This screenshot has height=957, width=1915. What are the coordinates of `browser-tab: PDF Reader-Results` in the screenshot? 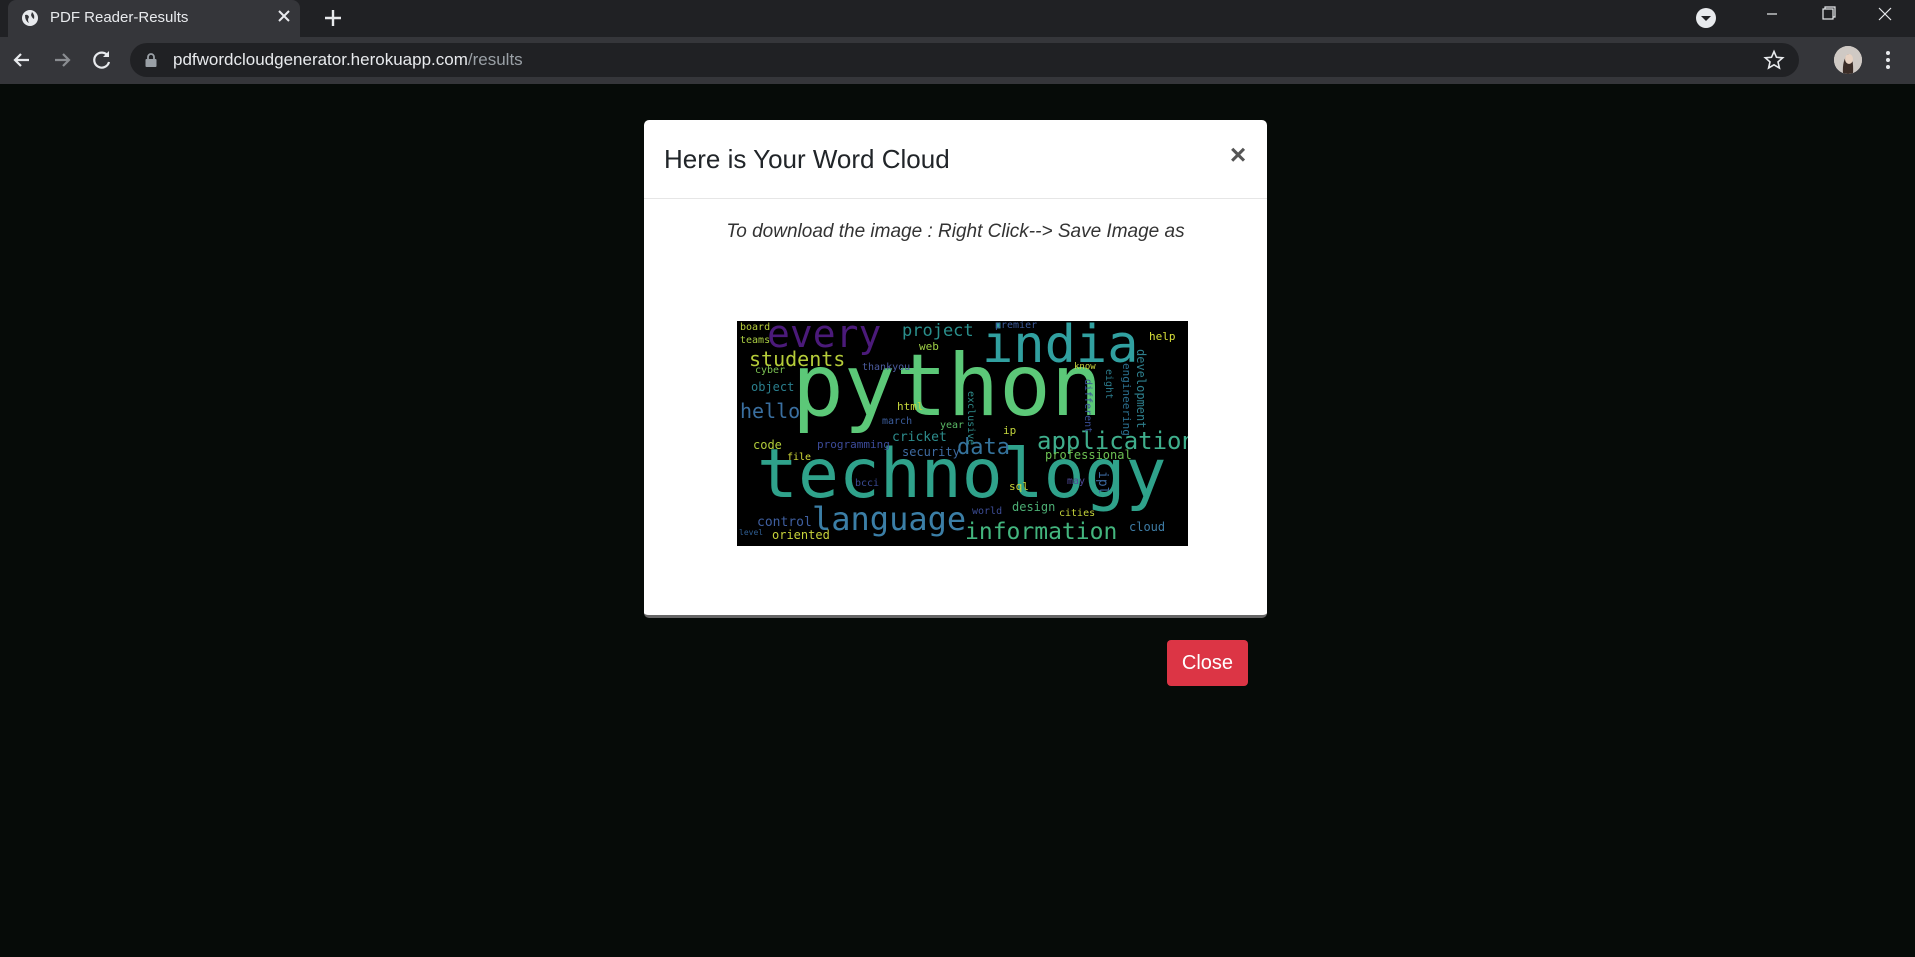 It's located at (154, 18).